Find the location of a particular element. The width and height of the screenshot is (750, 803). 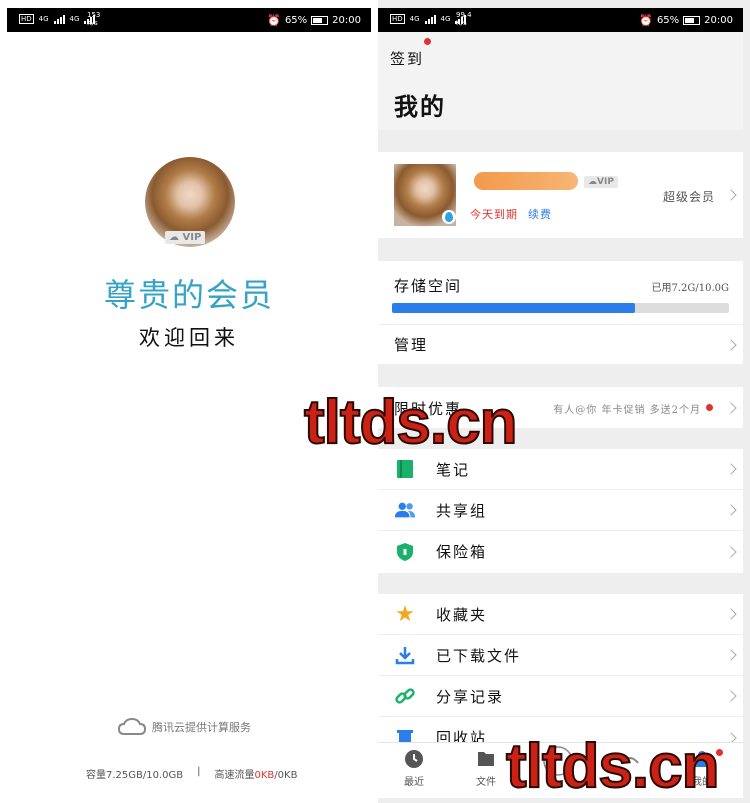

tools-list: 笔记 共享组 保险箱 is located at coordinates (560, 511).